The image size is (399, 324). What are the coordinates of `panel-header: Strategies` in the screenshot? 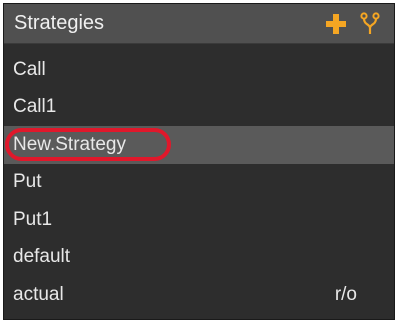 It's located at (199, 24).